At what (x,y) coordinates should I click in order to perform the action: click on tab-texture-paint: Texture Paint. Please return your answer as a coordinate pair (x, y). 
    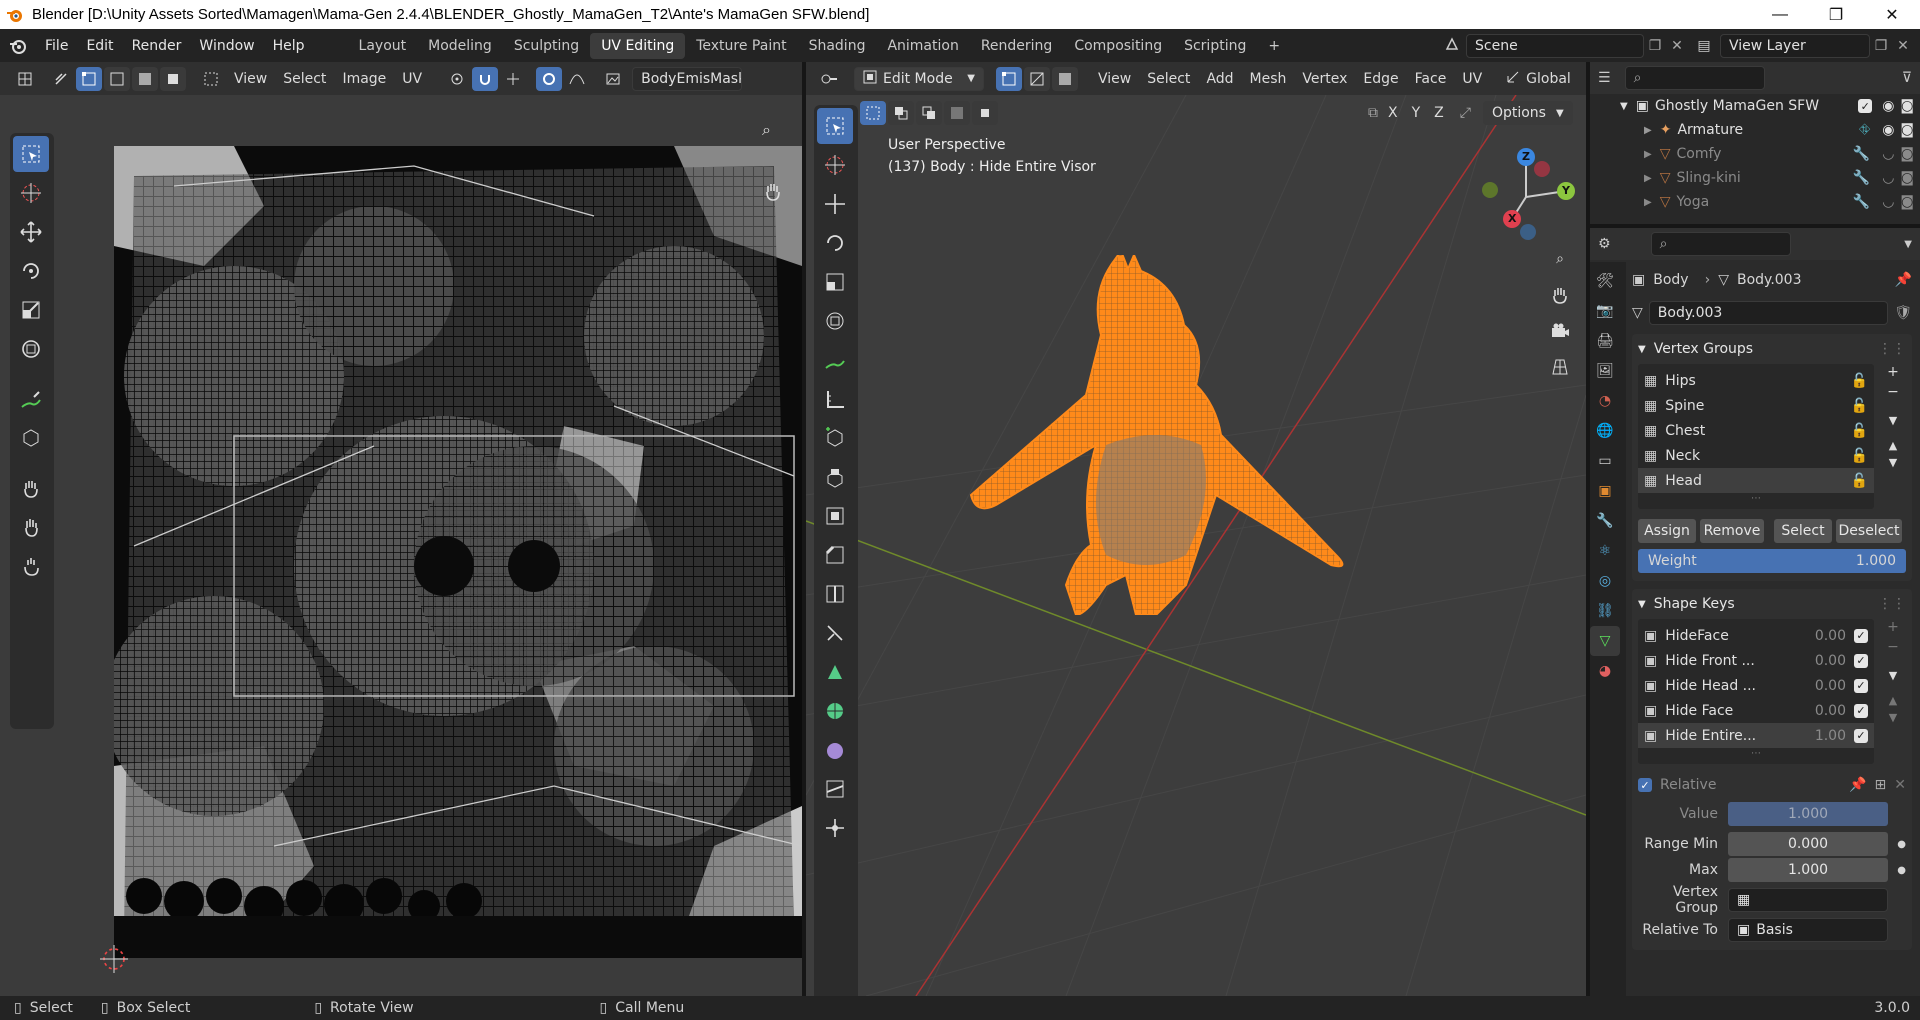
    Looking at the image, I should click on (741, 46).